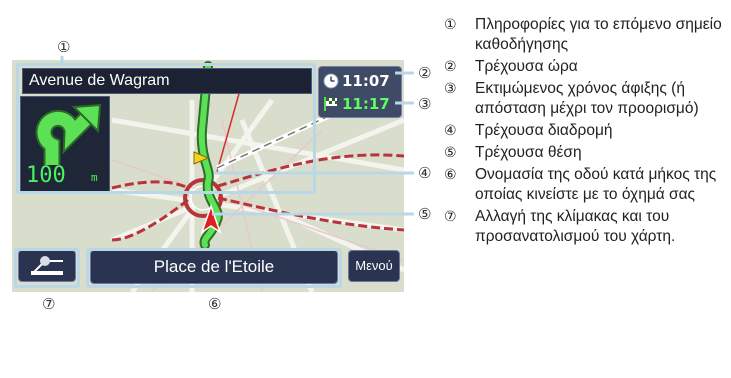  What do you see at coordinates (587, 153) in the screenshot?
I see `legend-item: ⑤ Τρέχουσα θέση` at bounding box center [587, 153].